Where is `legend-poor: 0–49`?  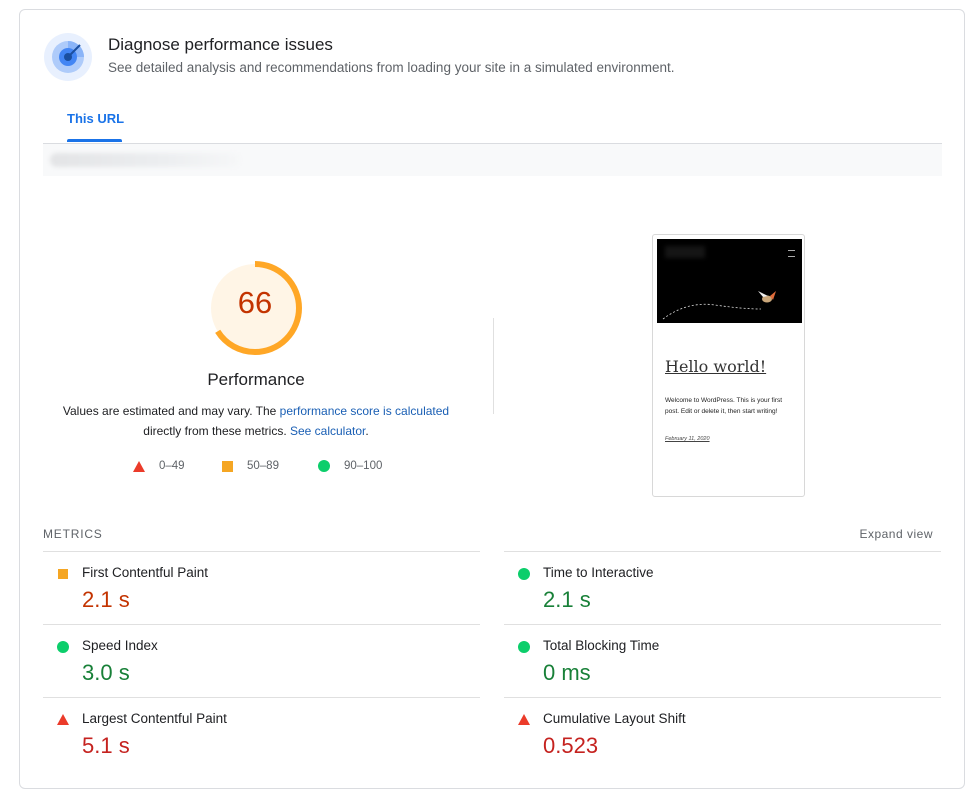 legend-poor: 0–49 is located at coordinates (159, 466).